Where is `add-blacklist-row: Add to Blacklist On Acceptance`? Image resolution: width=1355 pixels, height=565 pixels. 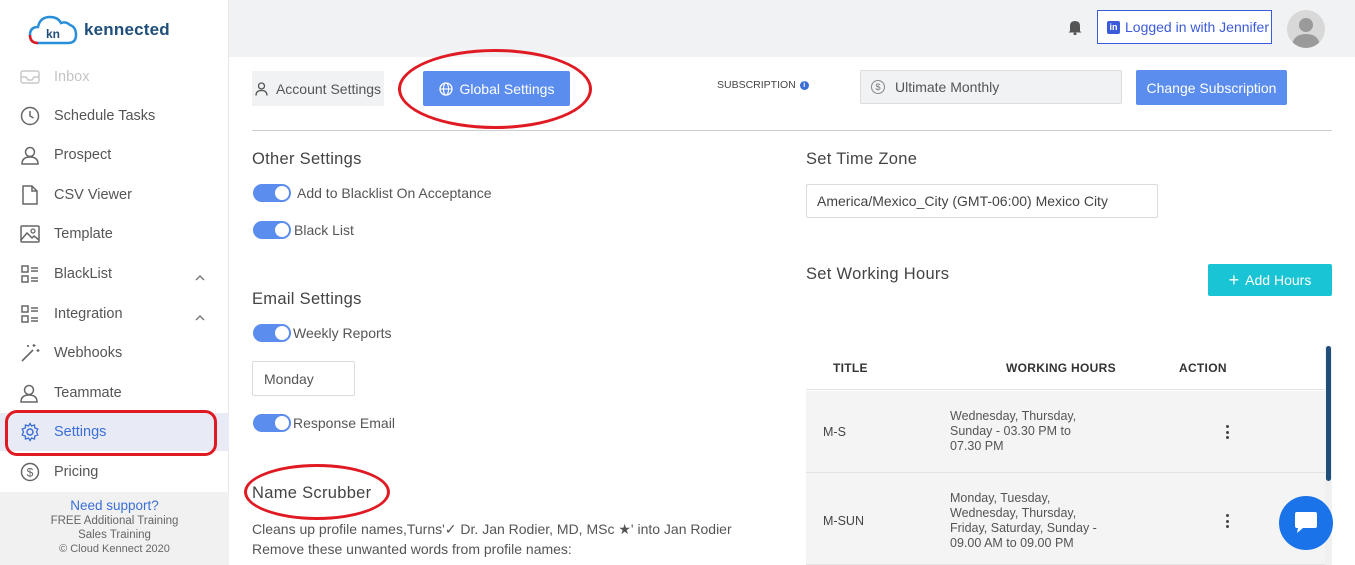 add-blacklist-row: Add to Blacklist On Acceptance is located at coordinates (372, 193).